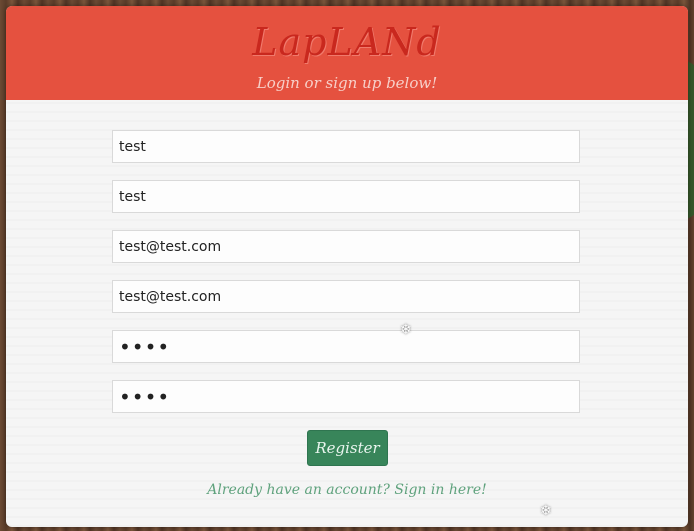 Image resolution: width=694 pixels, height=531 pixels. What do you see at coordinates (347, 448) in the screenshot?
I see `register-button: Register` at bounding box center [347, 448].